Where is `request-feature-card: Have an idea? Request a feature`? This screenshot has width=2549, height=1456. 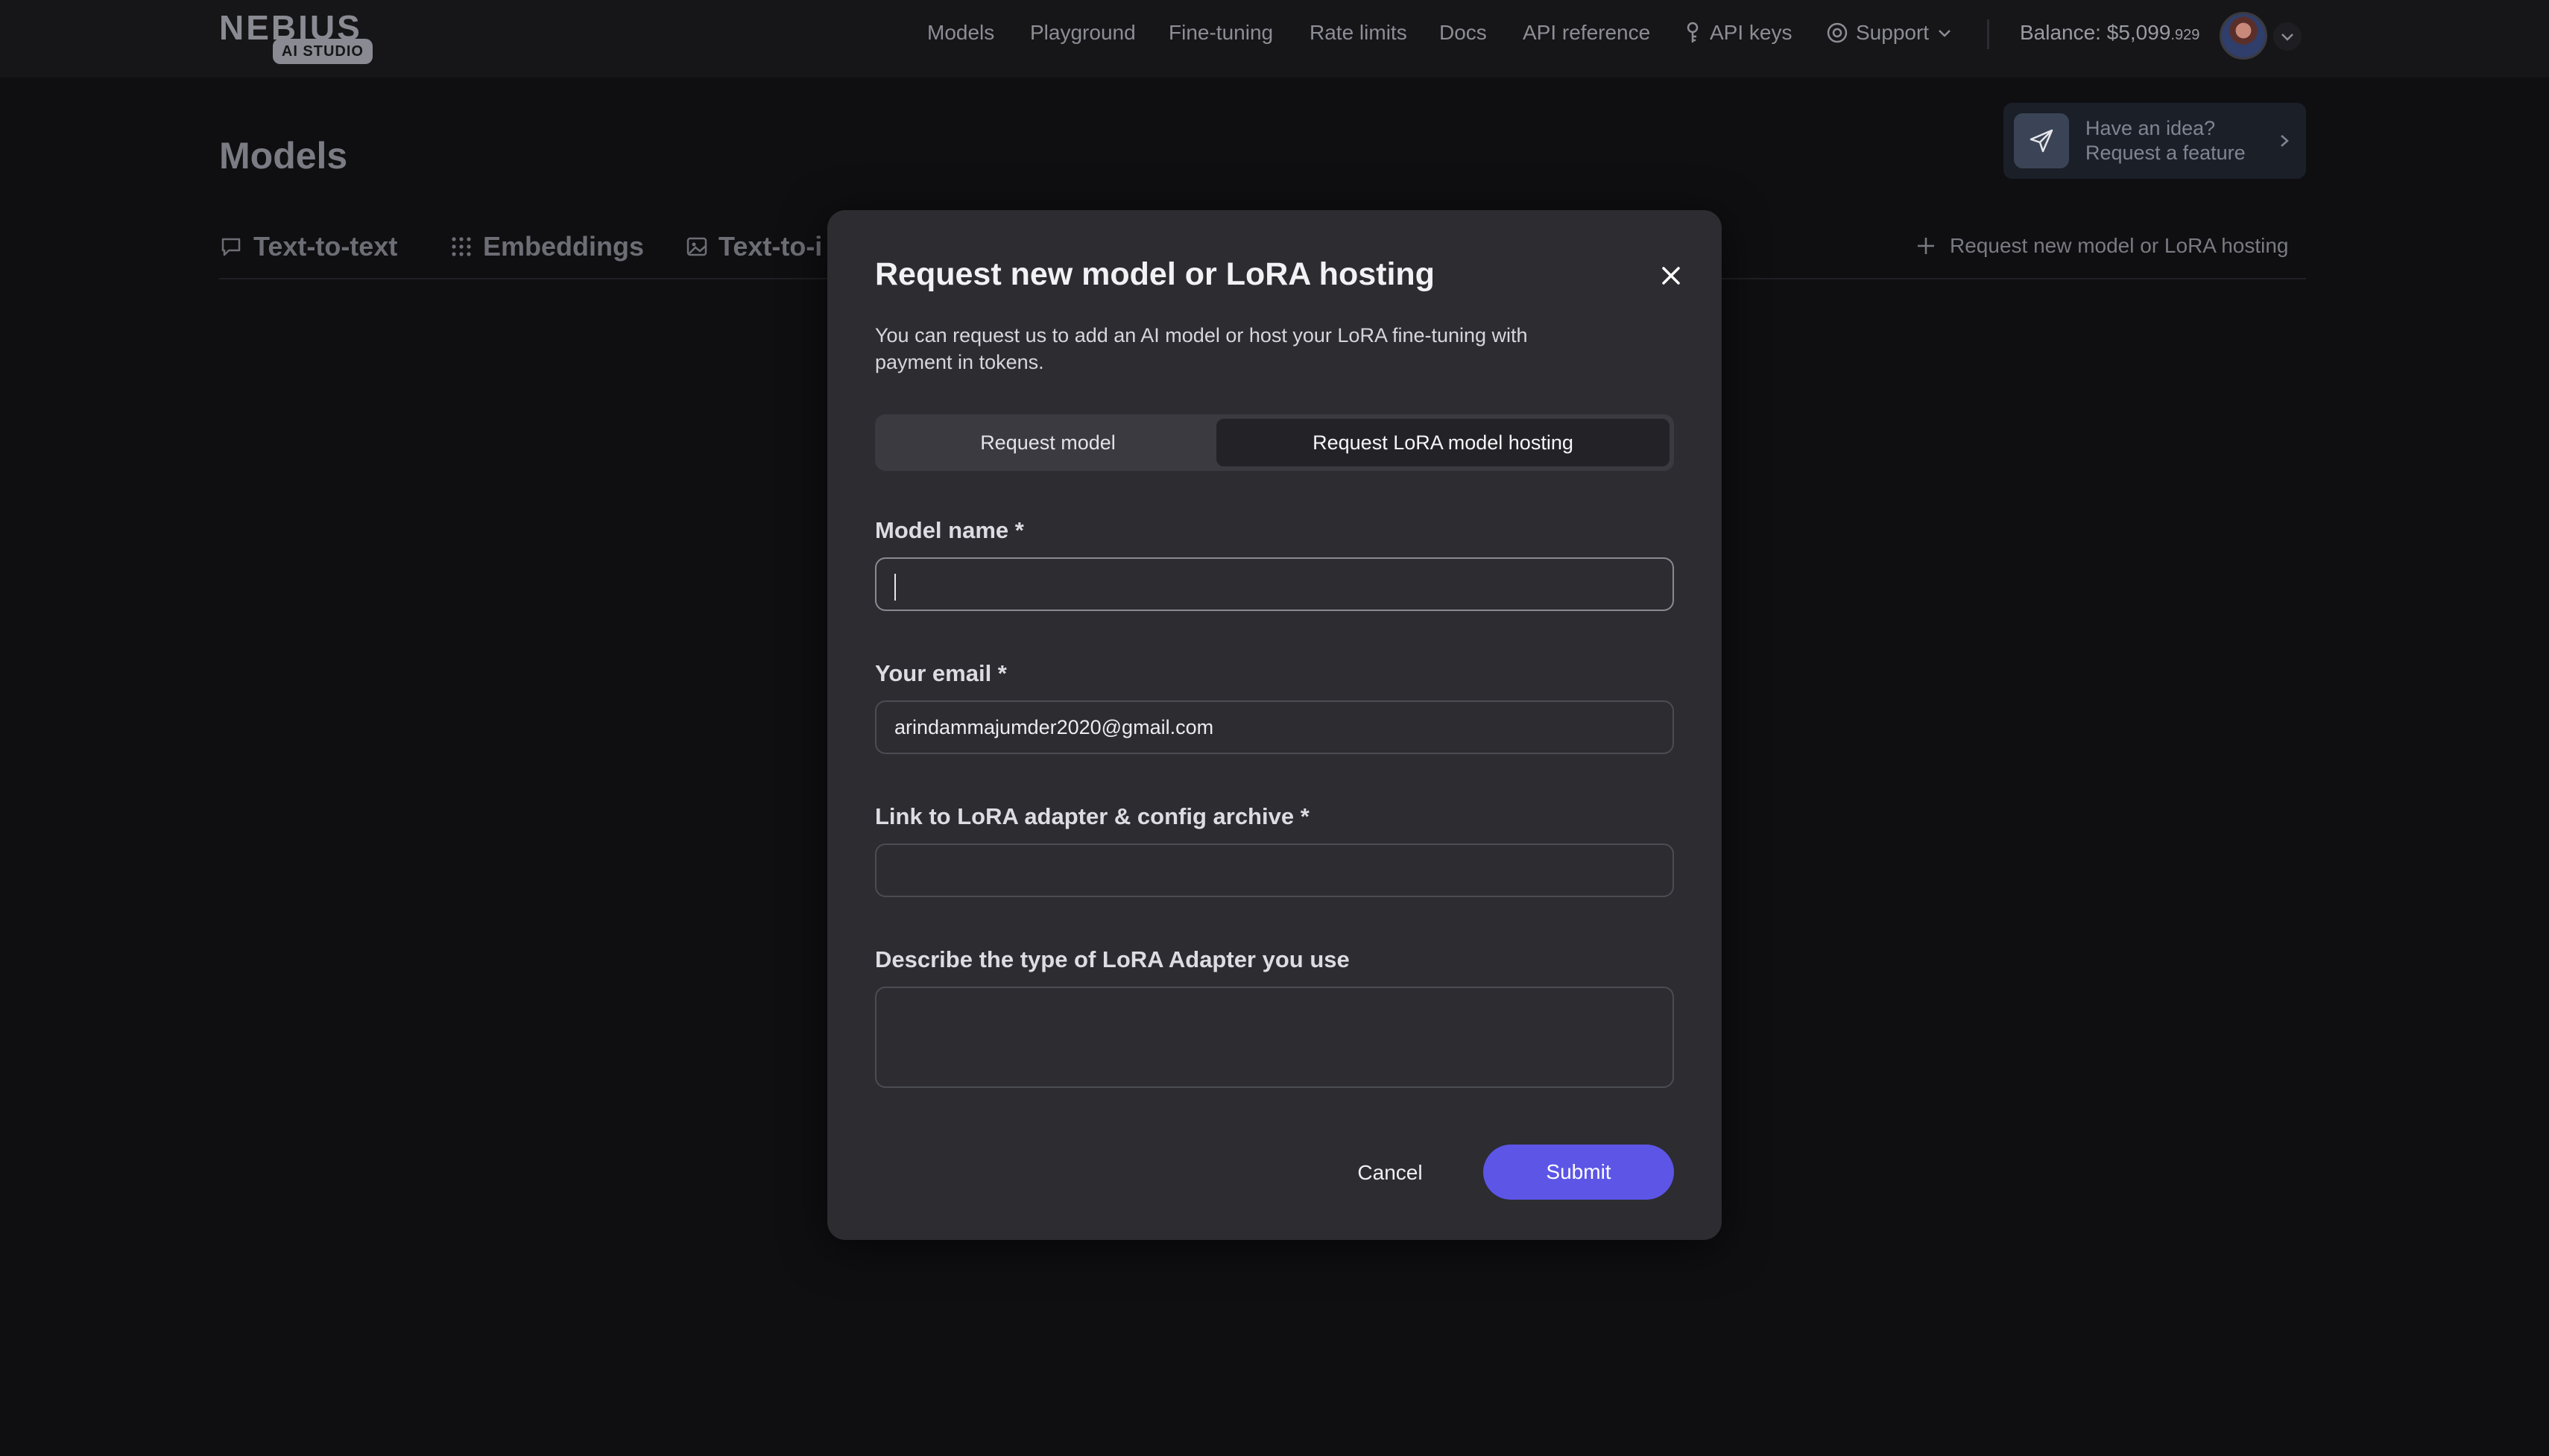
request-feature-card: Have an idea? Request a feature is located at coordinates (2154, 141).